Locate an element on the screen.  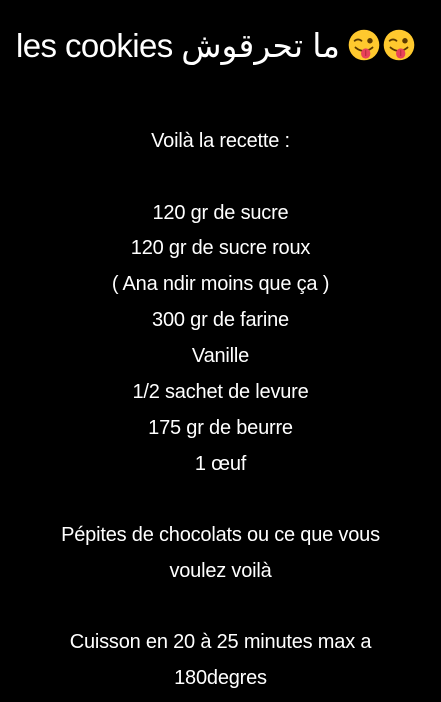
ingredient-line: 175 gr de beurre is located at coordinates (220, 428).